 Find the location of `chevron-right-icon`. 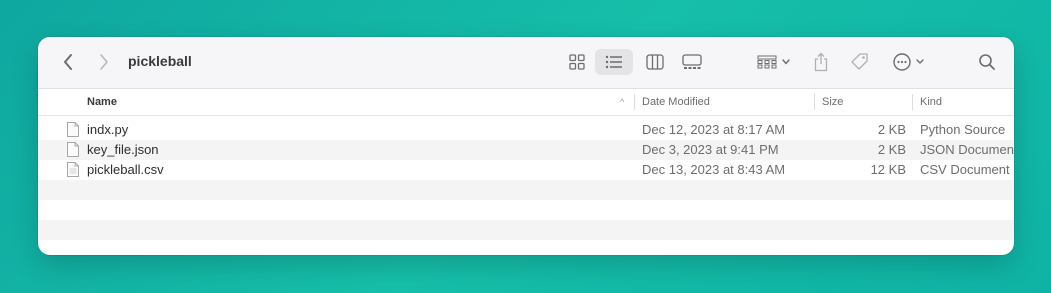

chevron-right-icon is located at coordinates (104, 62).